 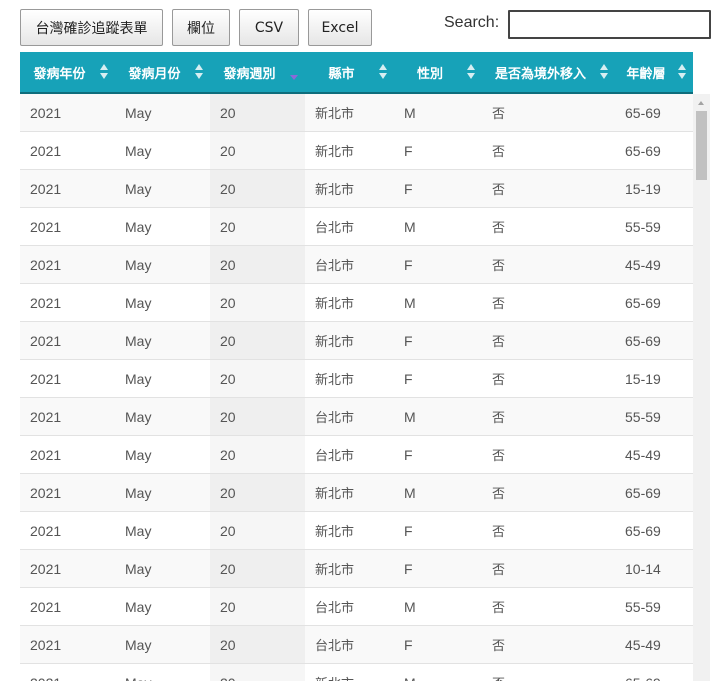 I want to click on scroll-thumb, so click(x=701, y=145).